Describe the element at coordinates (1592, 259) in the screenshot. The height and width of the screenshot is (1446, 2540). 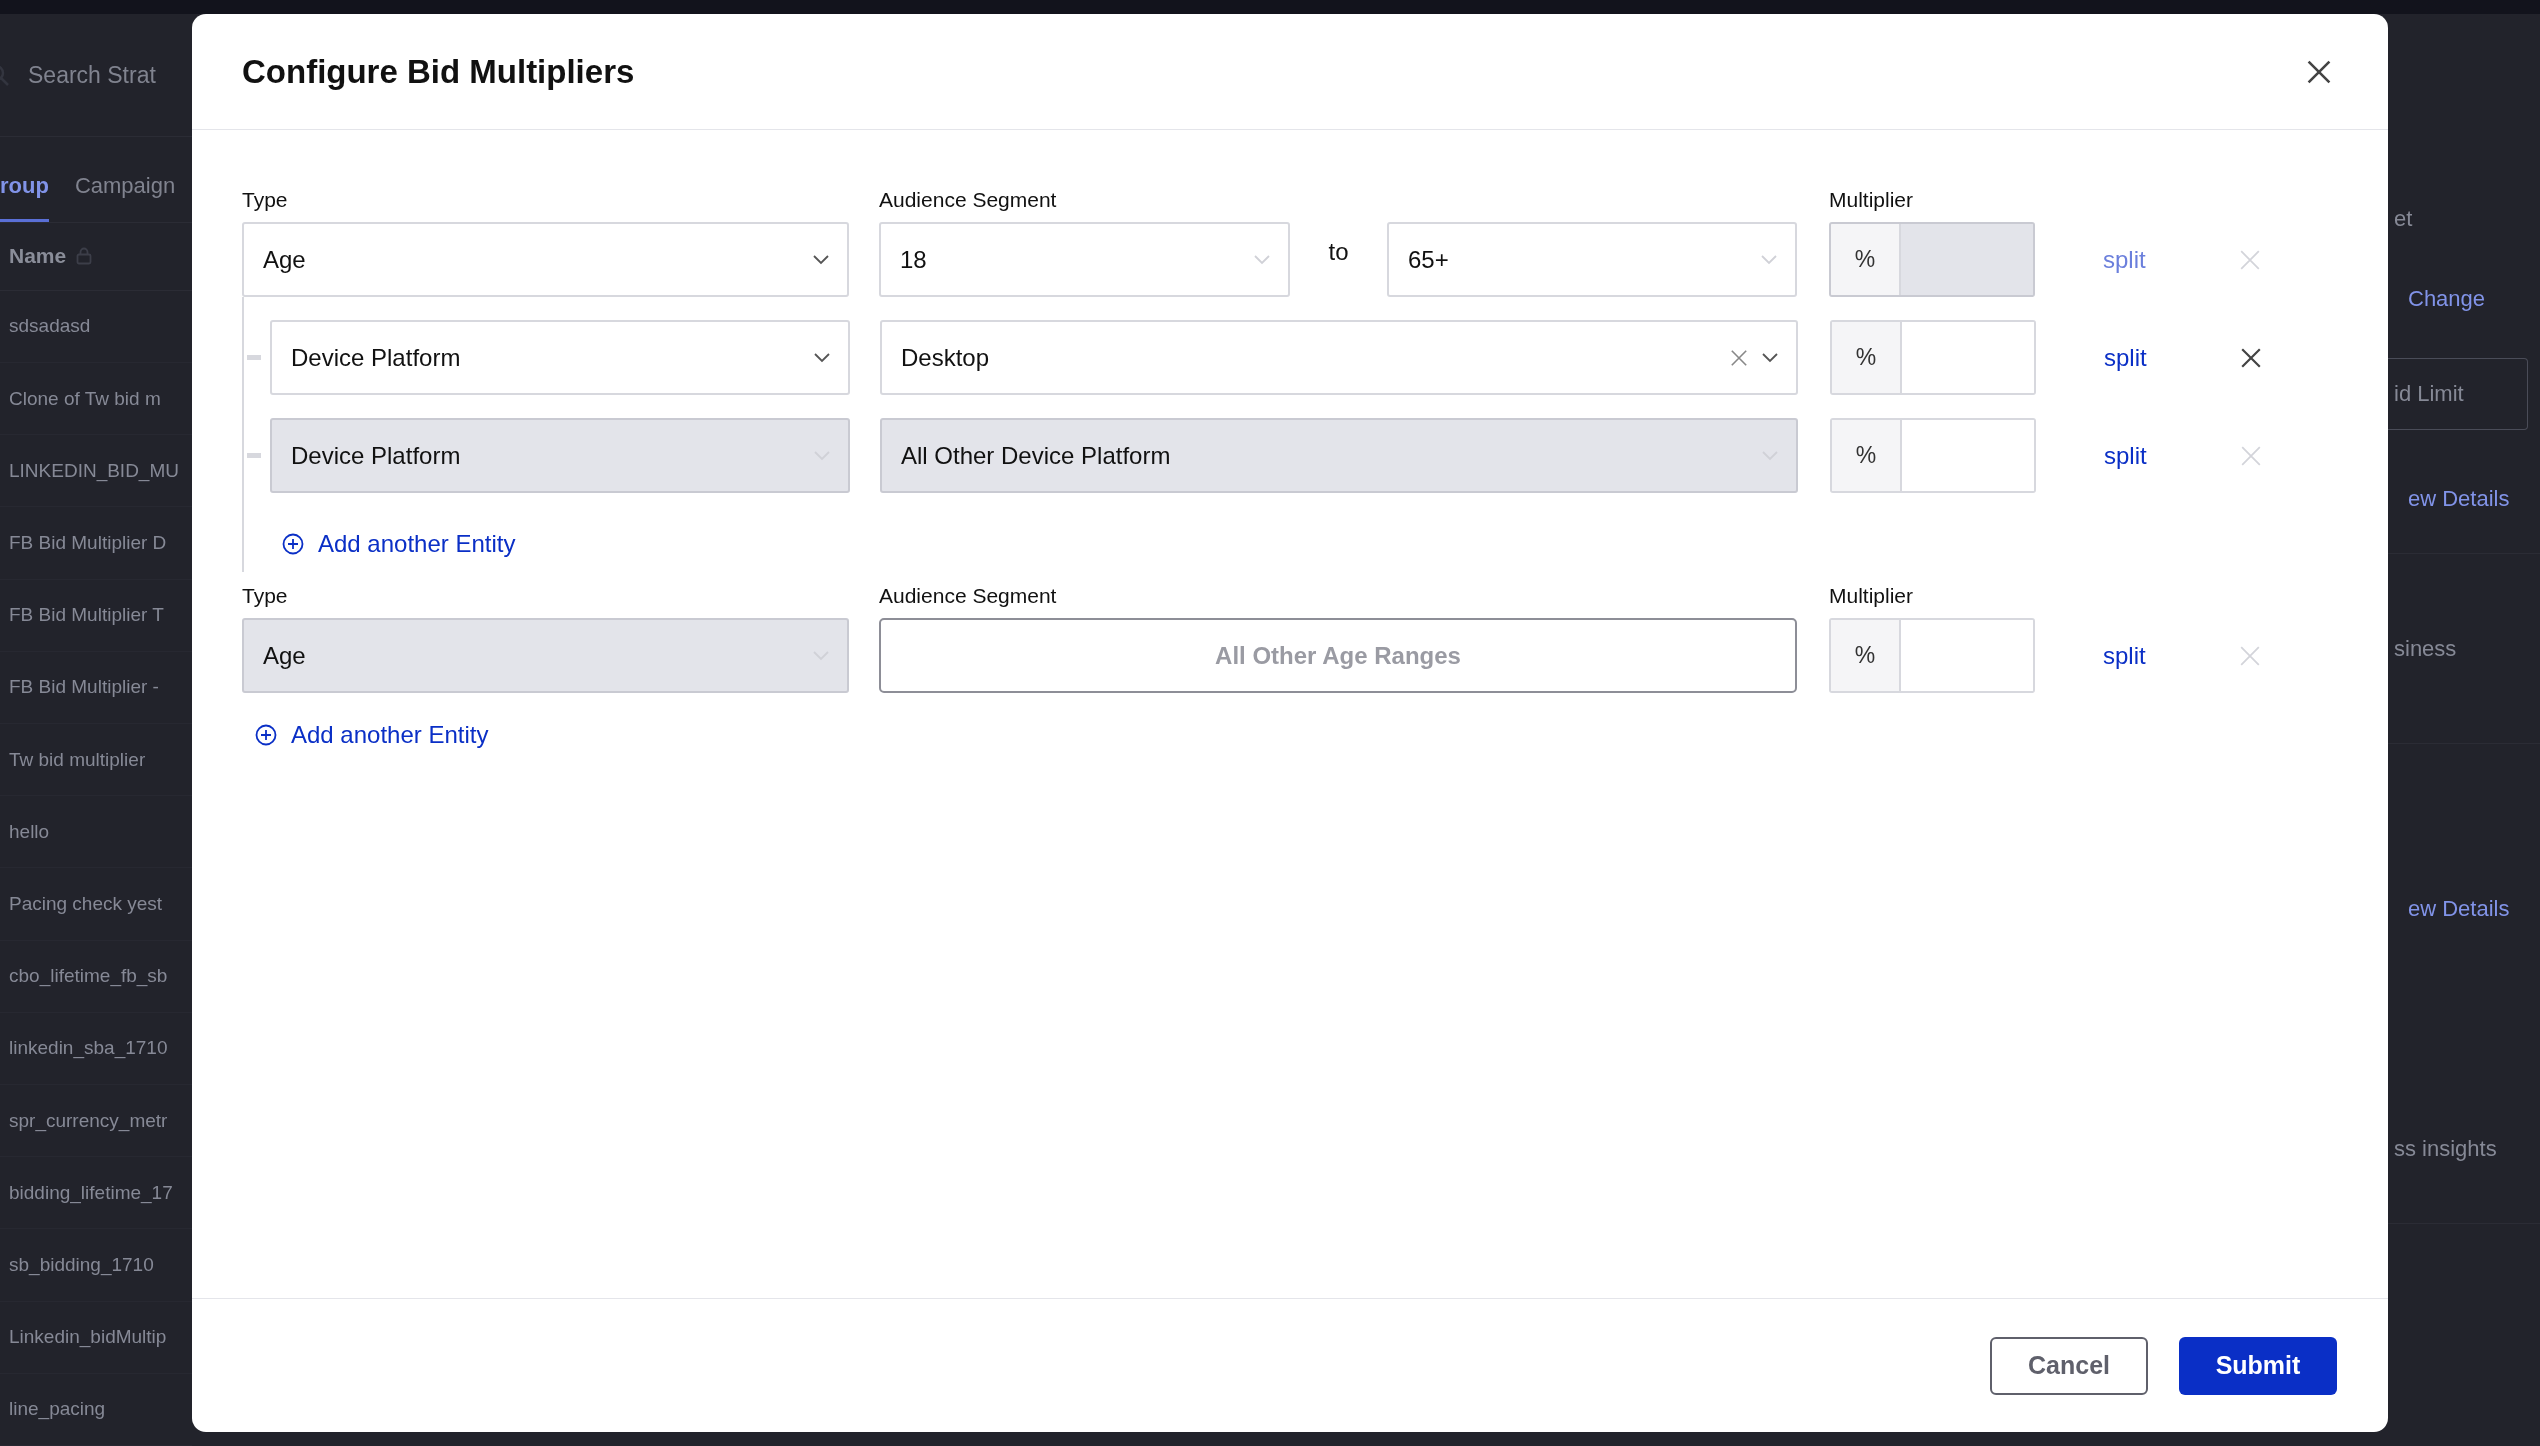
I see `select-field: 65+` at that location.